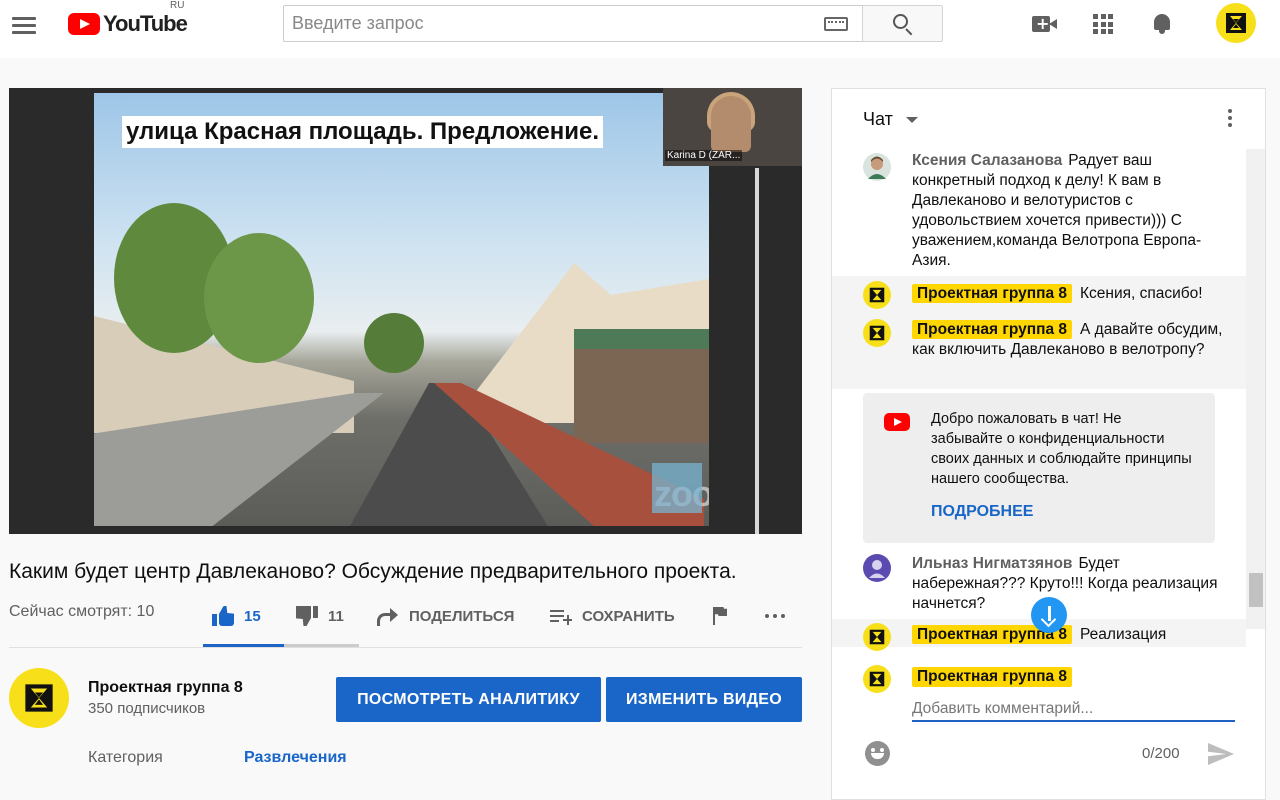 Image resolution: width=1280 pixels, height=800 pixels. I want to click on scrollbar-thumb, so click(1256, 590).